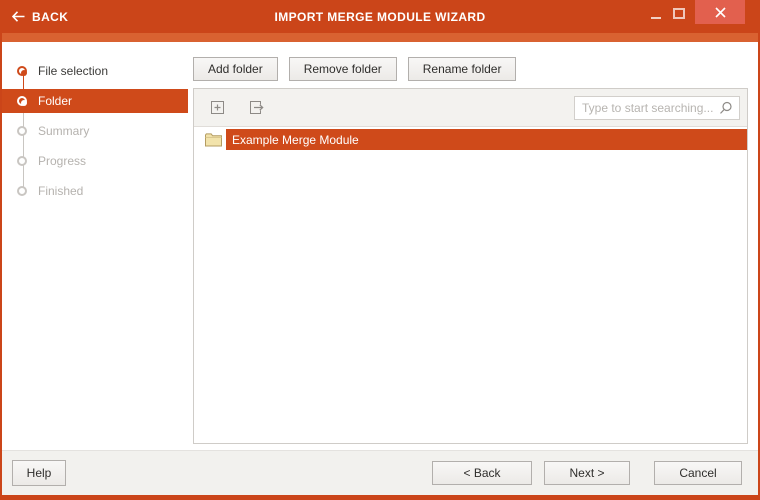  I want to click on tree-body: Example Merge Module, so click(470, 139).